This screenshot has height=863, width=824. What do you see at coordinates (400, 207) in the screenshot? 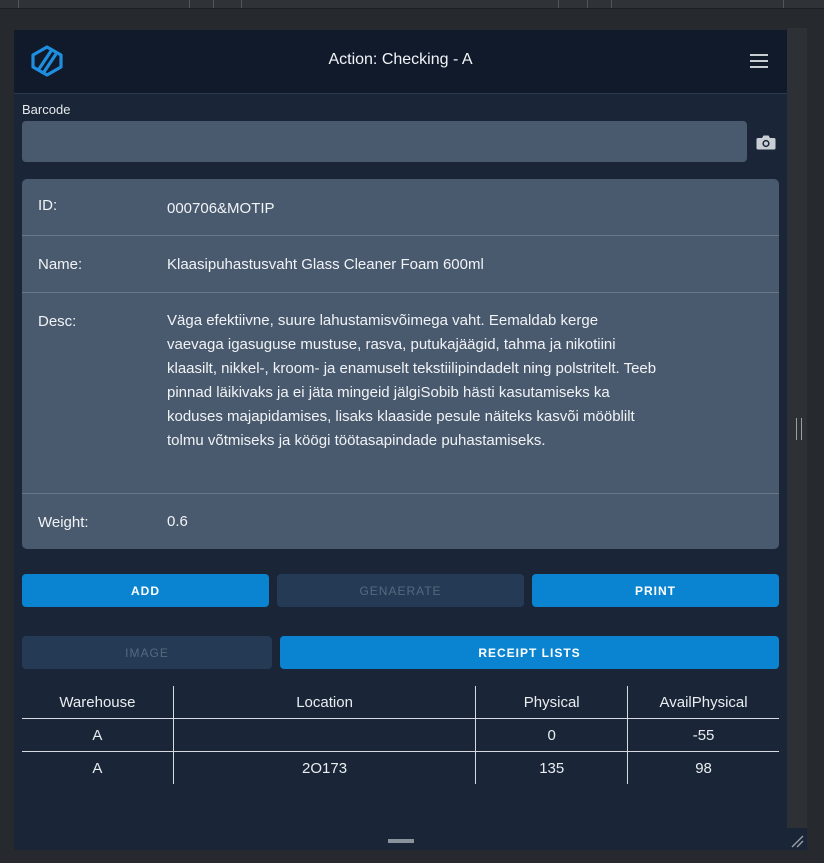
I see `detail-row-id: ID: 000706&MOTIP` at bounding box center [400, 207].